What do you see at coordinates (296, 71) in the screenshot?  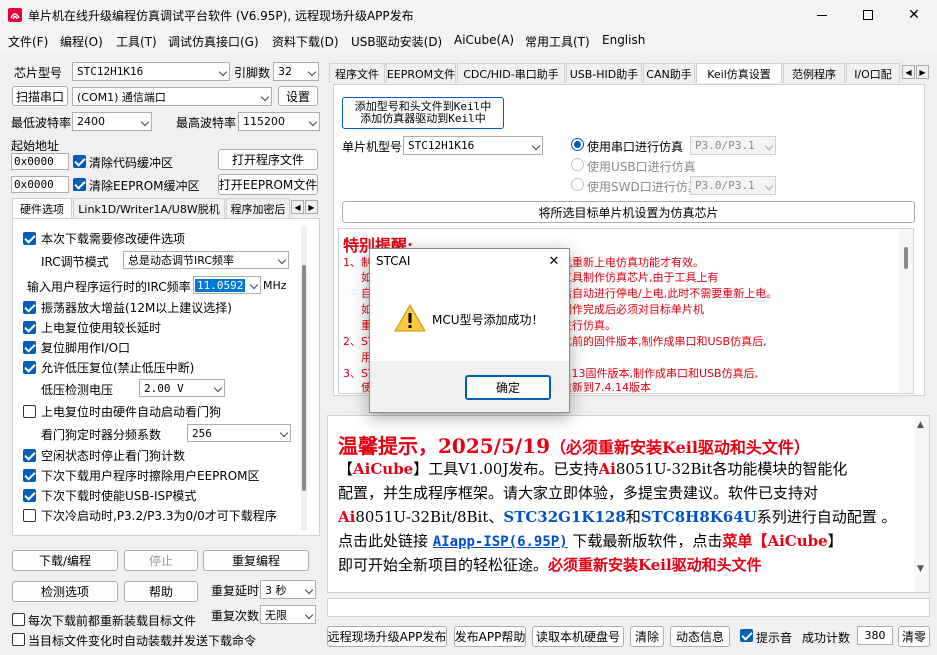 I see `pin-count-select: 32` at bounding box center [296, 71].